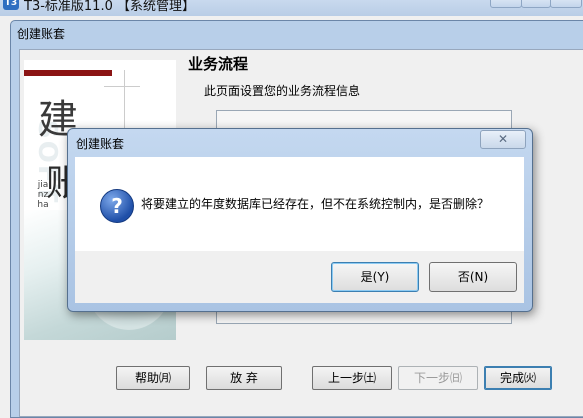 Image resolution: width=583 pixels, height=418 pixels. Describe the element at coordinates (438, 378) in the screenshot. I see `next-button: 下一步㈰` at that location.